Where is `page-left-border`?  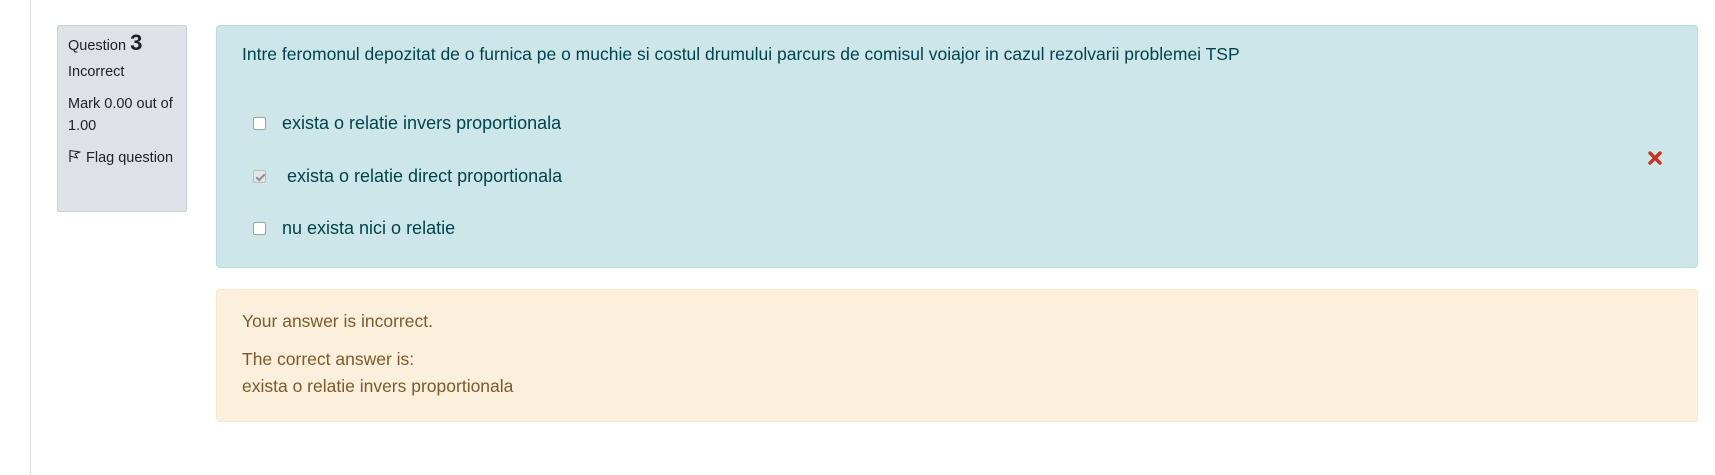 page-left-border is located at coordinates (30, 237).